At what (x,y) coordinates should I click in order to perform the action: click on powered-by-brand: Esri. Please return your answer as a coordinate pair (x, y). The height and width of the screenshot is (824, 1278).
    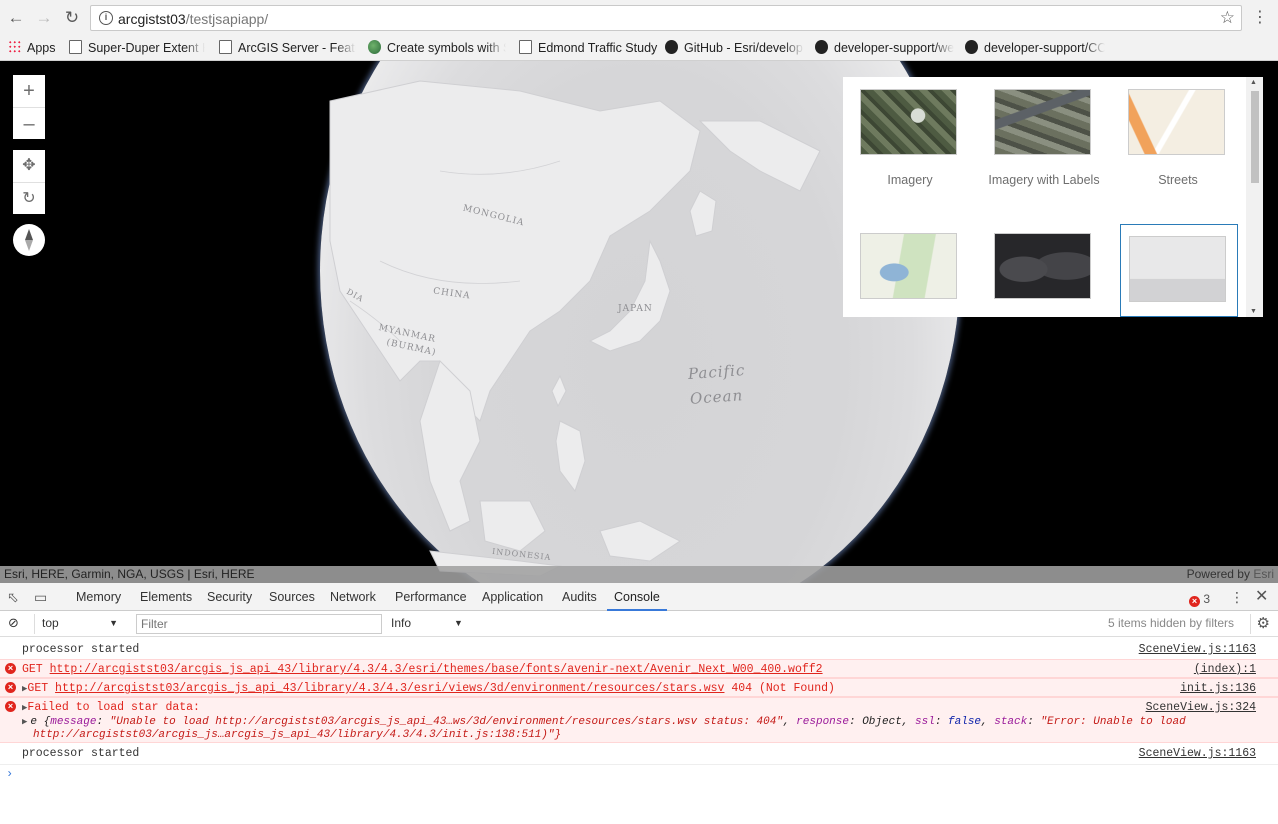
    Looking at the image, I should click on (1263, 574).